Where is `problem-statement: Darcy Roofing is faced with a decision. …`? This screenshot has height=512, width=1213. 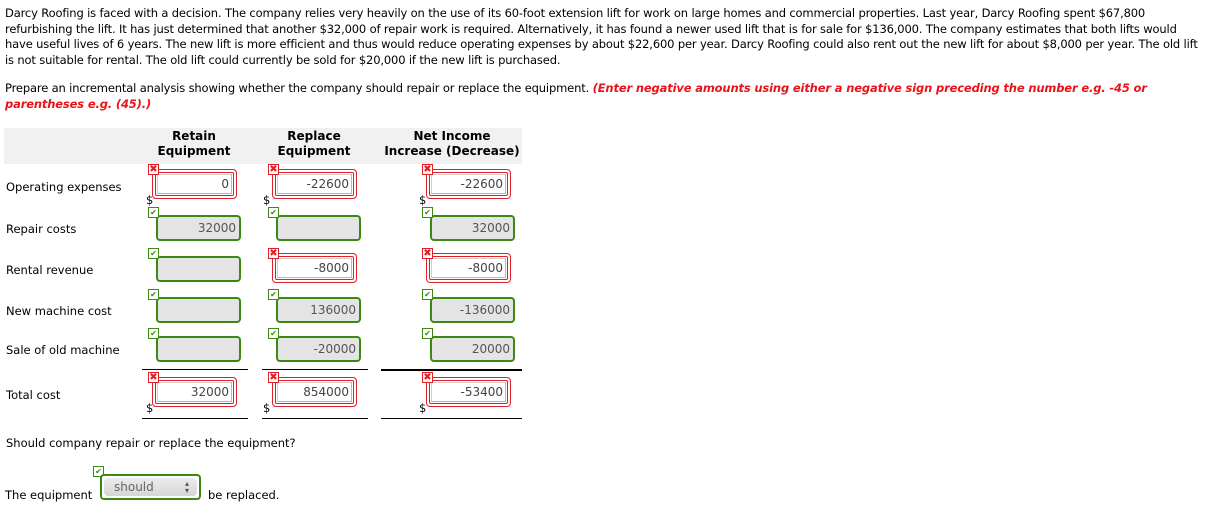
problem-statement: Darcy Roofing is faced with a decision. … is located at coordinates (601, 36).